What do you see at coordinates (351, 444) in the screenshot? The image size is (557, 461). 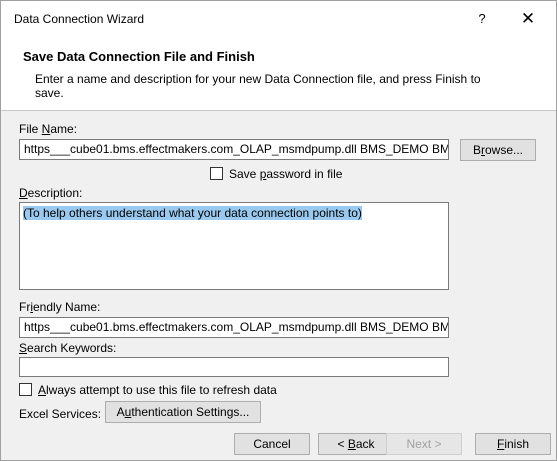 I see `back-label-key: B` at bounding box center [351, 444].